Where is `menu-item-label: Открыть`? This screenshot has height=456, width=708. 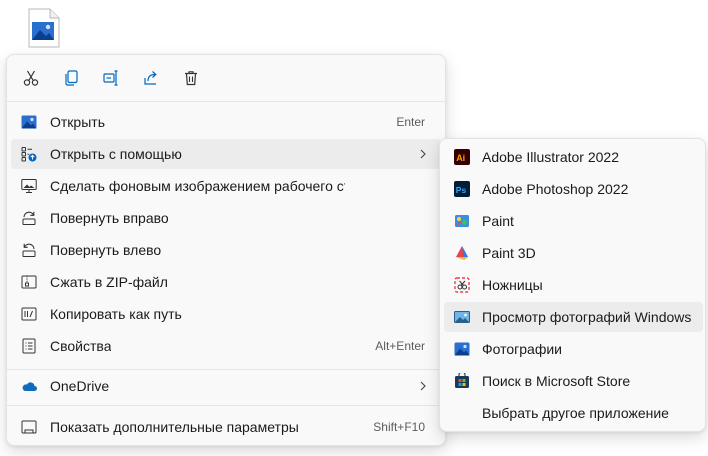 menu-item-label: Открыть is located at coordinates (77, 122).